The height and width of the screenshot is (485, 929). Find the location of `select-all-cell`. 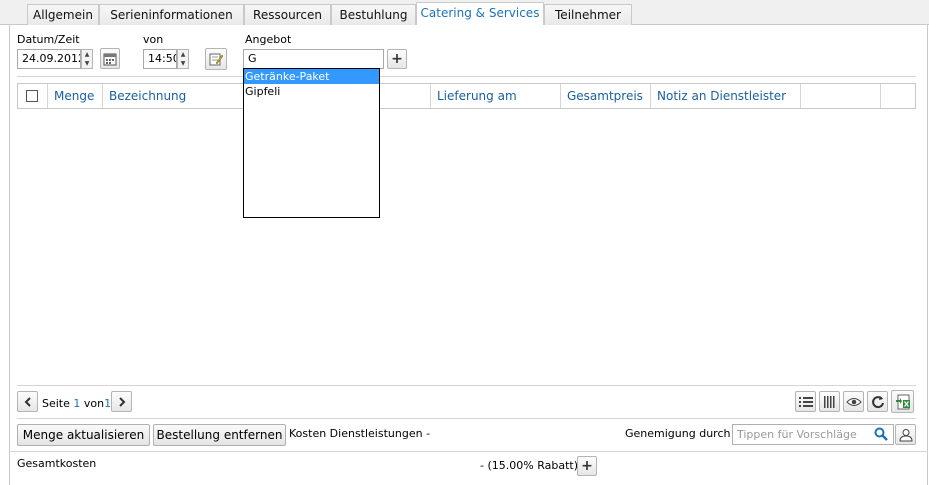

select-all-cell is located at coordinates (33, 96).